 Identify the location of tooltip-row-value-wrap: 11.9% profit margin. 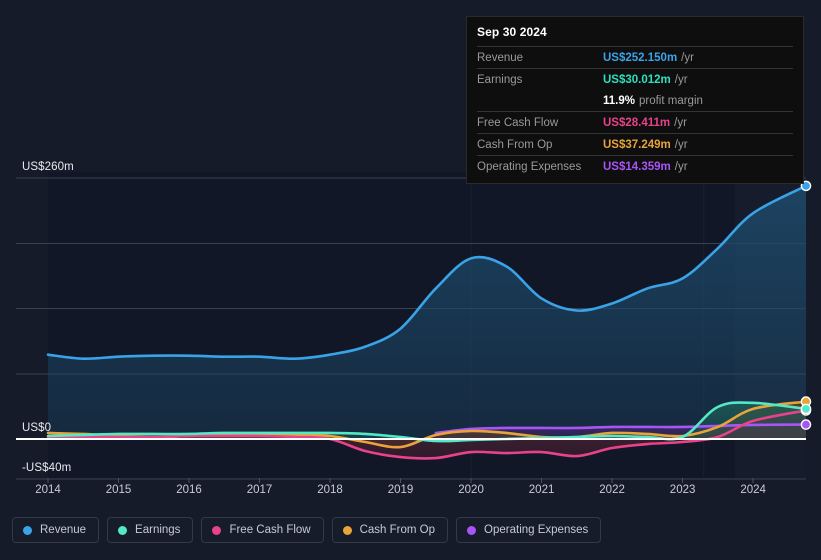
(653, 101).